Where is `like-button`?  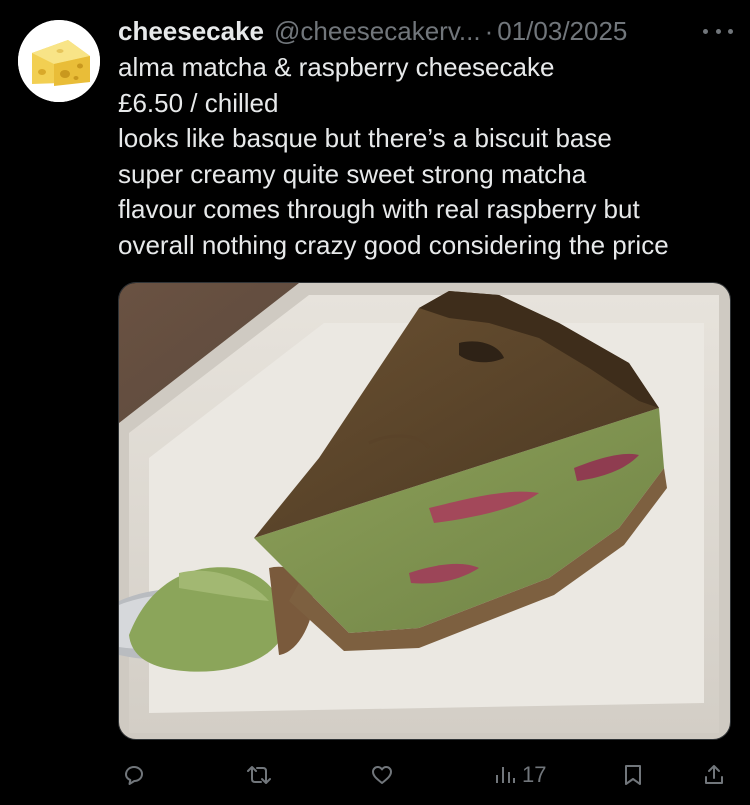 like-button is located at coordinates (382, 775).